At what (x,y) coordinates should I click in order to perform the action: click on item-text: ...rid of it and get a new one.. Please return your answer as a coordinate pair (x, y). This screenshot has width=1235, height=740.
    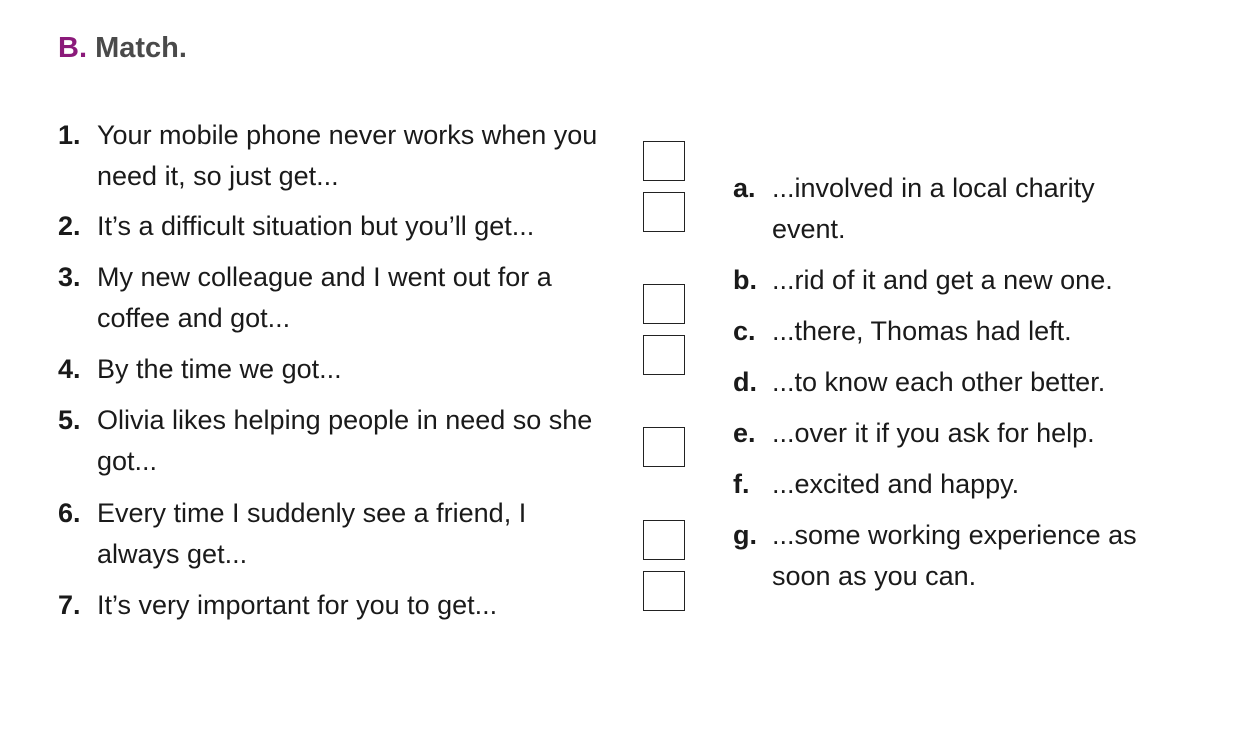
    Looking at the image, I should click on (942, 280).